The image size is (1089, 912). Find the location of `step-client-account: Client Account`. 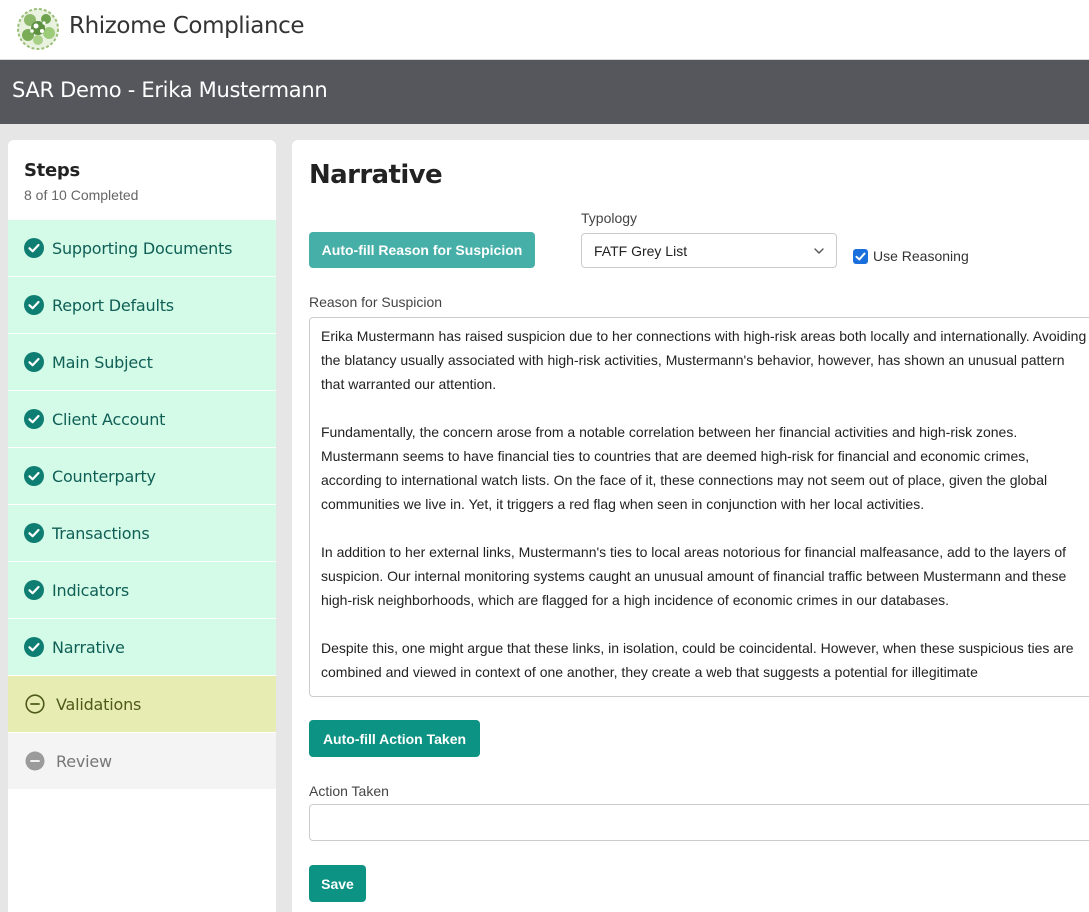

step-client-account: Client Account is located at coordinates (142, 419).